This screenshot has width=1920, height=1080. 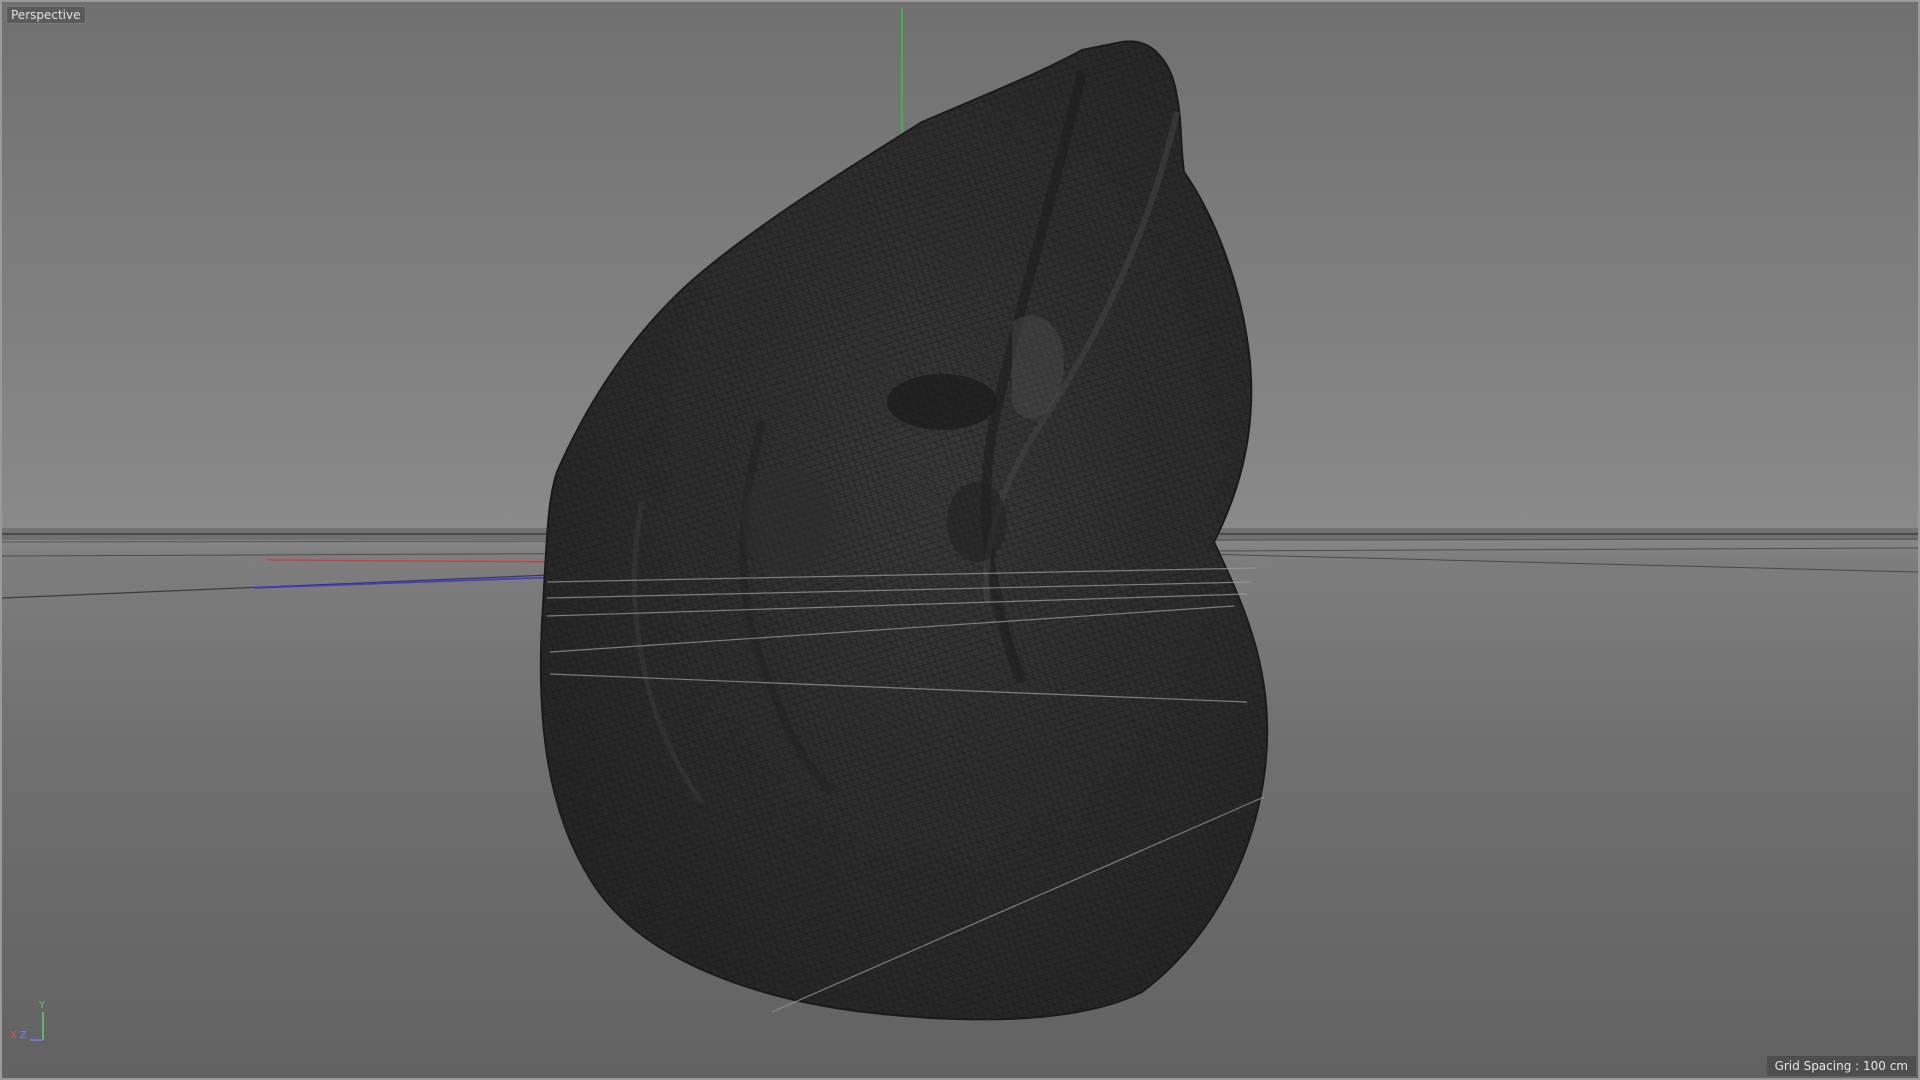 What do you see at coordinates (23, 1035) in the screenshot?
I see `gizmo-z-label: Z` at bounding box center [23, 1035].